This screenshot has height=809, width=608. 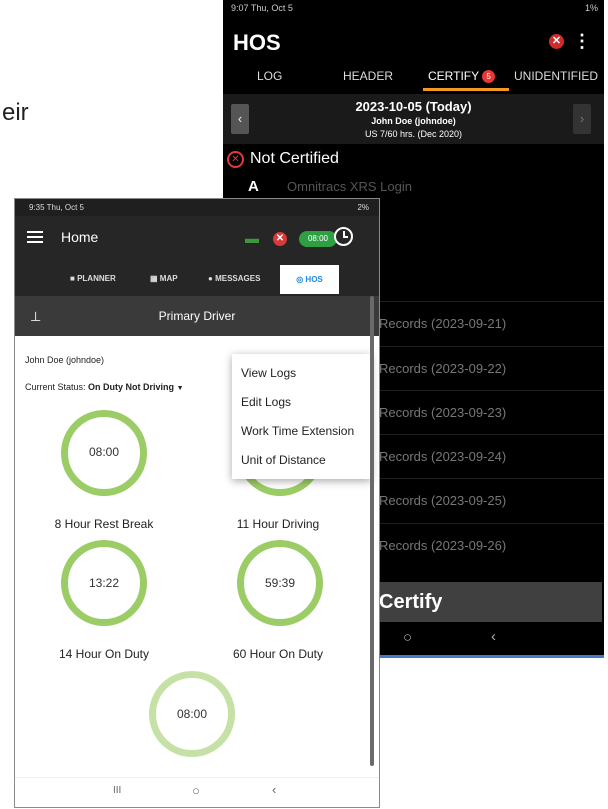 What do you see at coordinates (252, 238) in the screenshot?
I see `truck-icon: ▬` at bounding box center [252, 238].